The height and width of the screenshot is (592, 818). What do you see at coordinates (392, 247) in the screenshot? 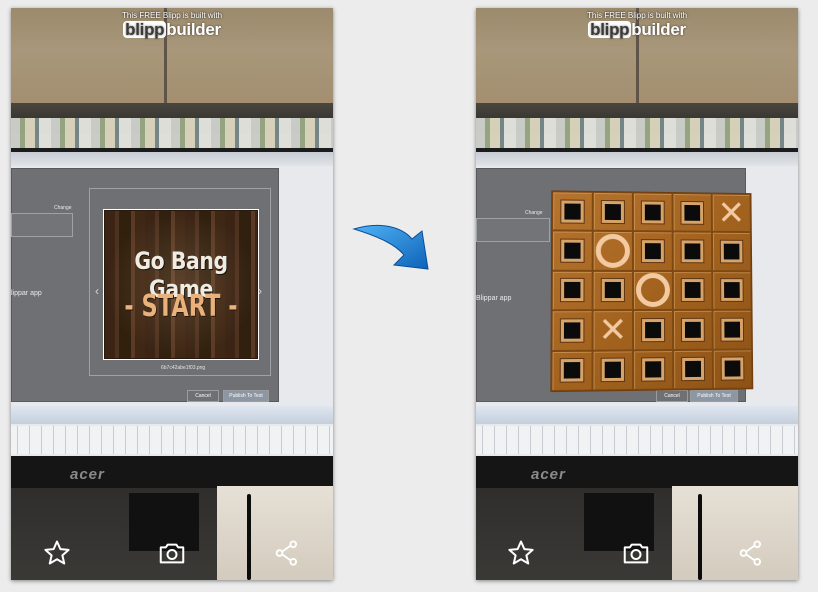
I see `arrow-right-icon` at bounding box center [392, 247].